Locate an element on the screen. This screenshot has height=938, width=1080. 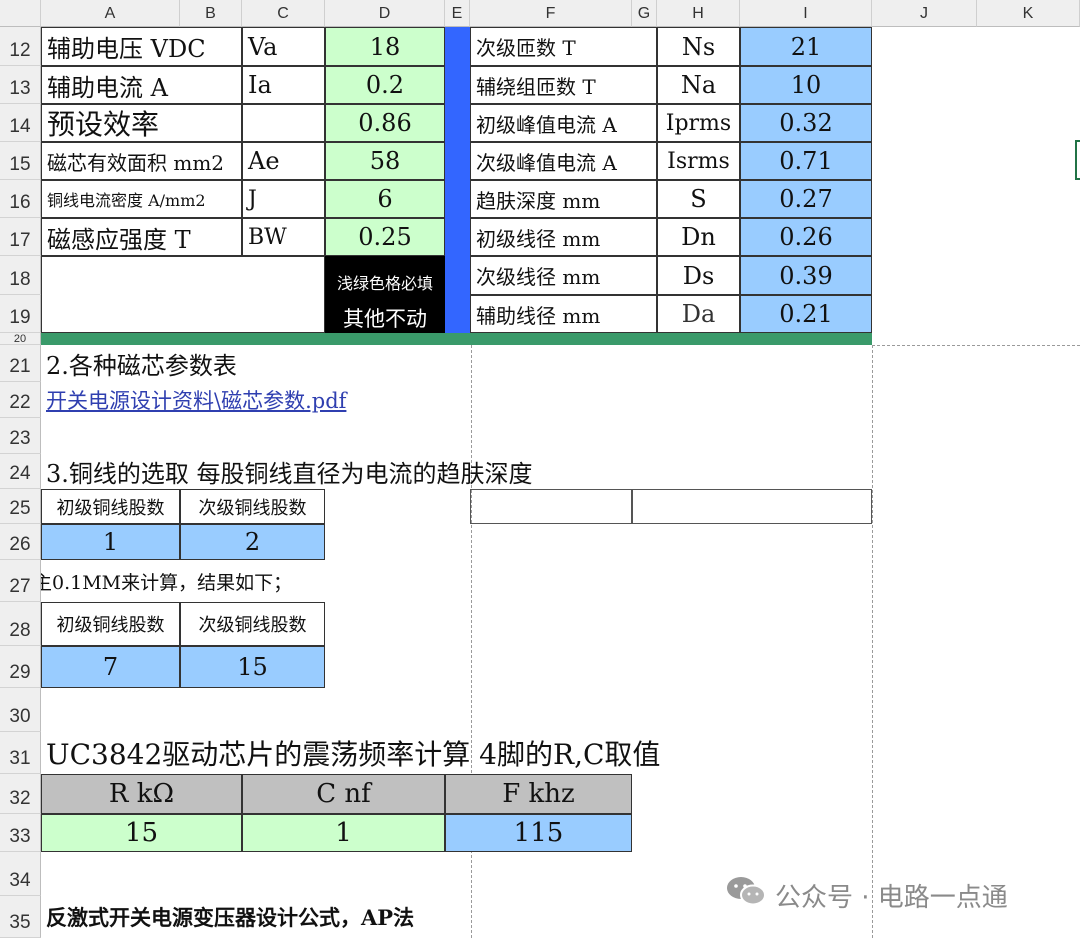
row-header-22: 22 is located at coordinates (20, 400).